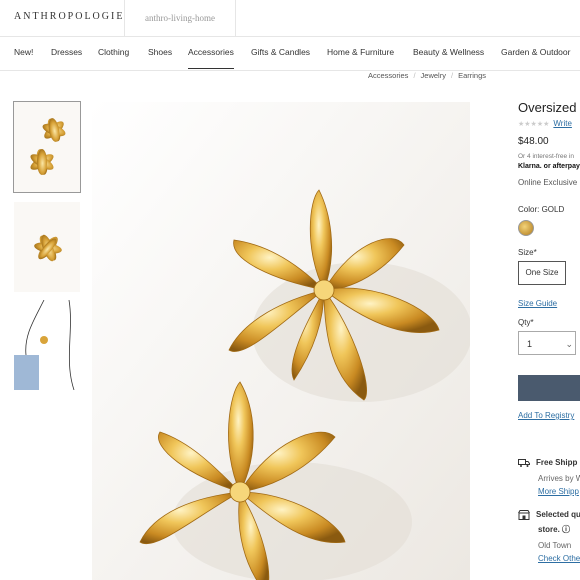 This screenshot has height=580, width=580. I want to click on breadcrumb-jewelry: Jewelry, so click(433, 75).